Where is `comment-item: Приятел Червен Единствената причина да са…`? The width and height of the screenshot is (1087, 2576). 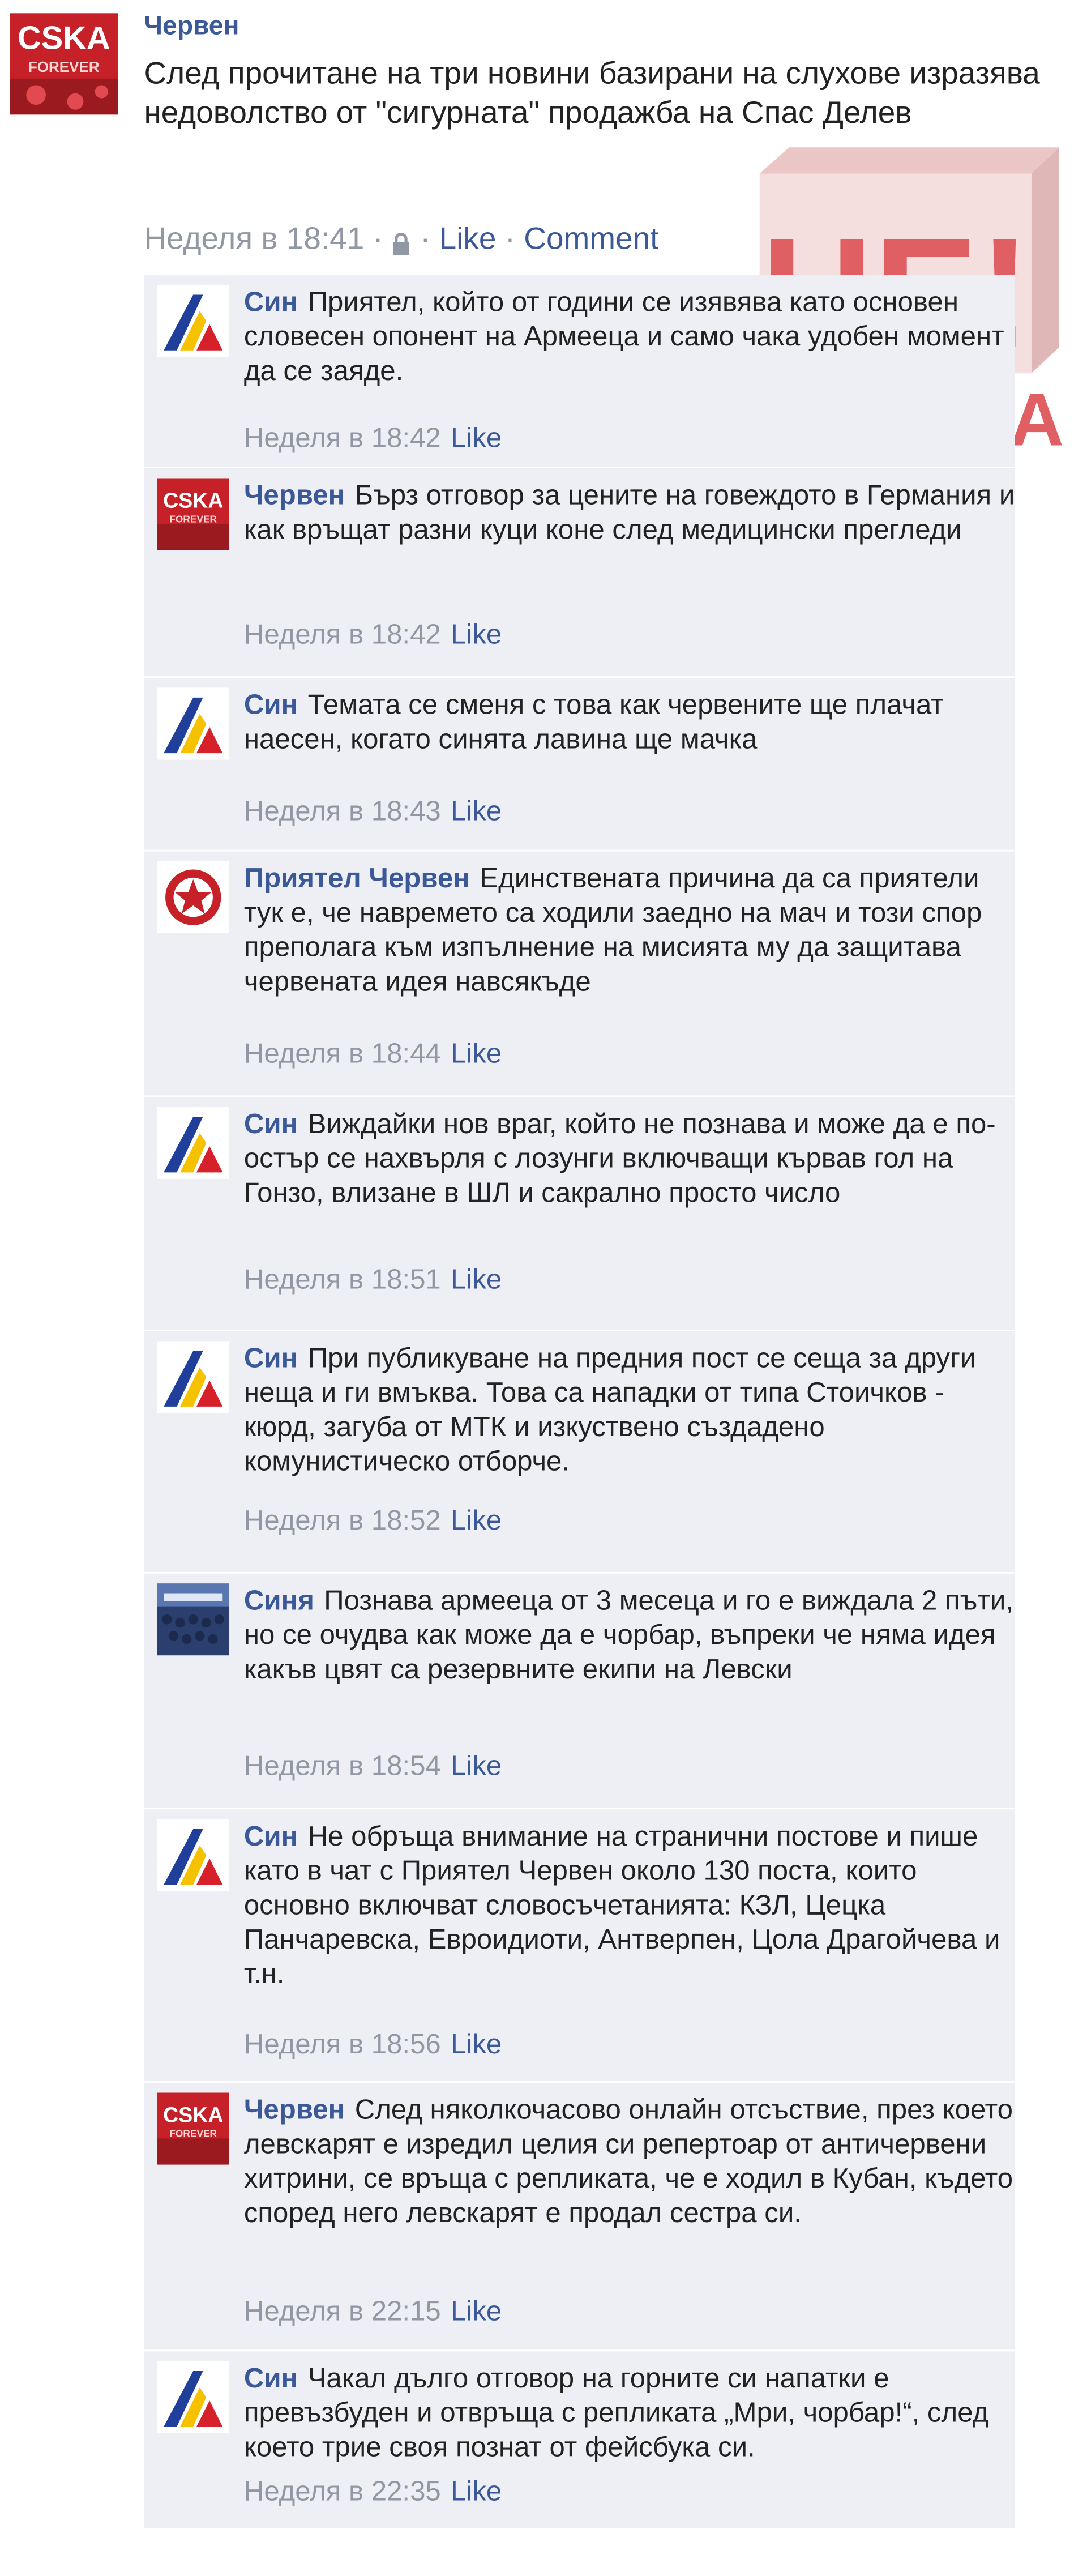
comment-item: Приятел Червен Единствената причина да са… is located at coordinates (579, 974).